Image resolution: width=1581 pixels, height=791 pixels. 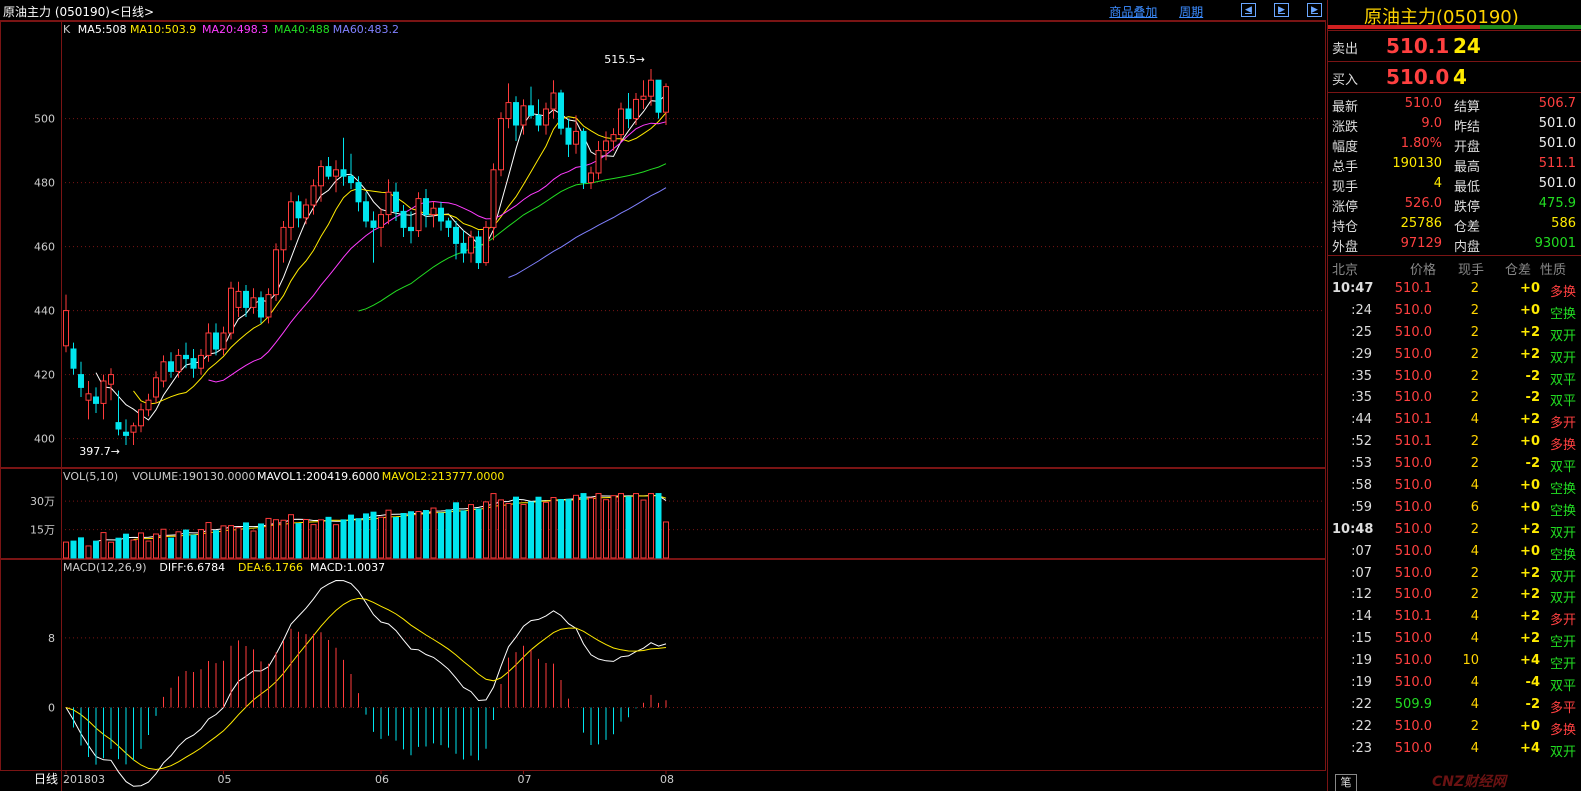 I want to click on stat-value: 510.0, so click(x=1423, y=103).